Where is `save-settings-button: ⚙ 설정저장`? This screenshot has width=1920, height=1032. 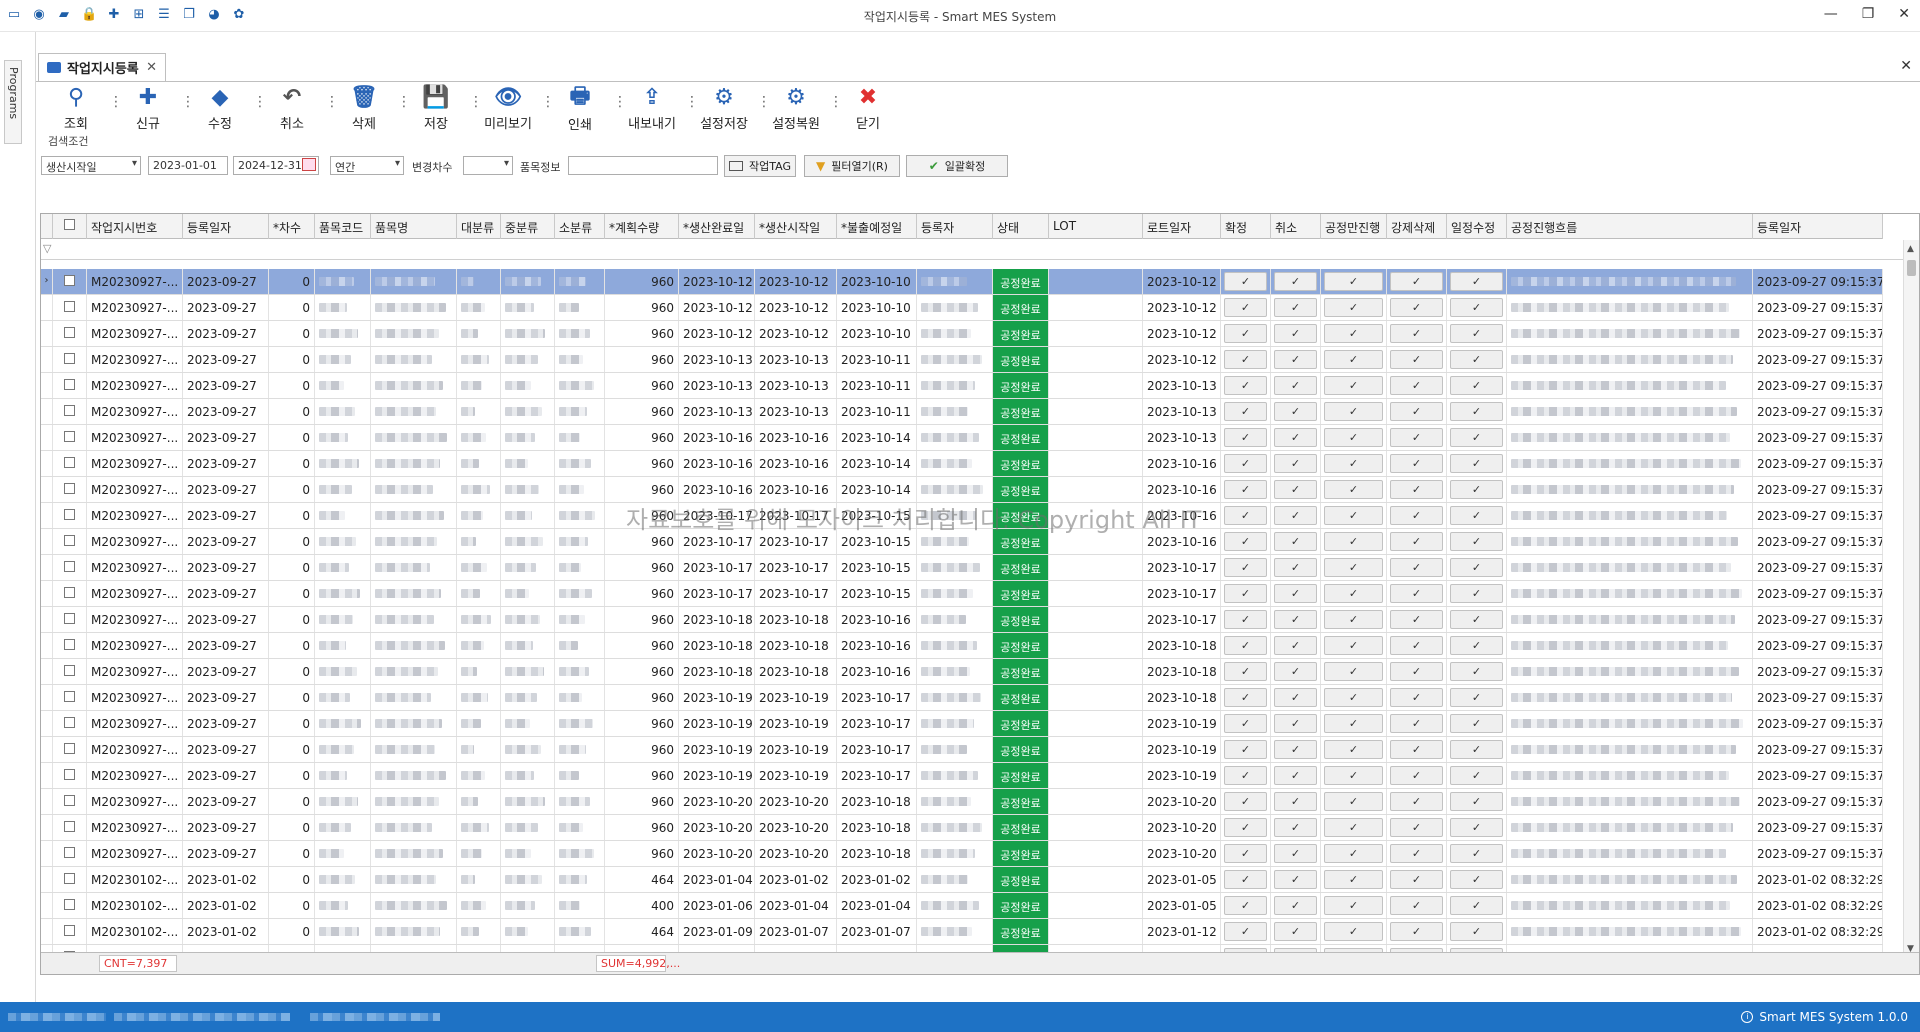
save-settings-button: ⚙ 설정저장 is located at coordinates (724, 108).